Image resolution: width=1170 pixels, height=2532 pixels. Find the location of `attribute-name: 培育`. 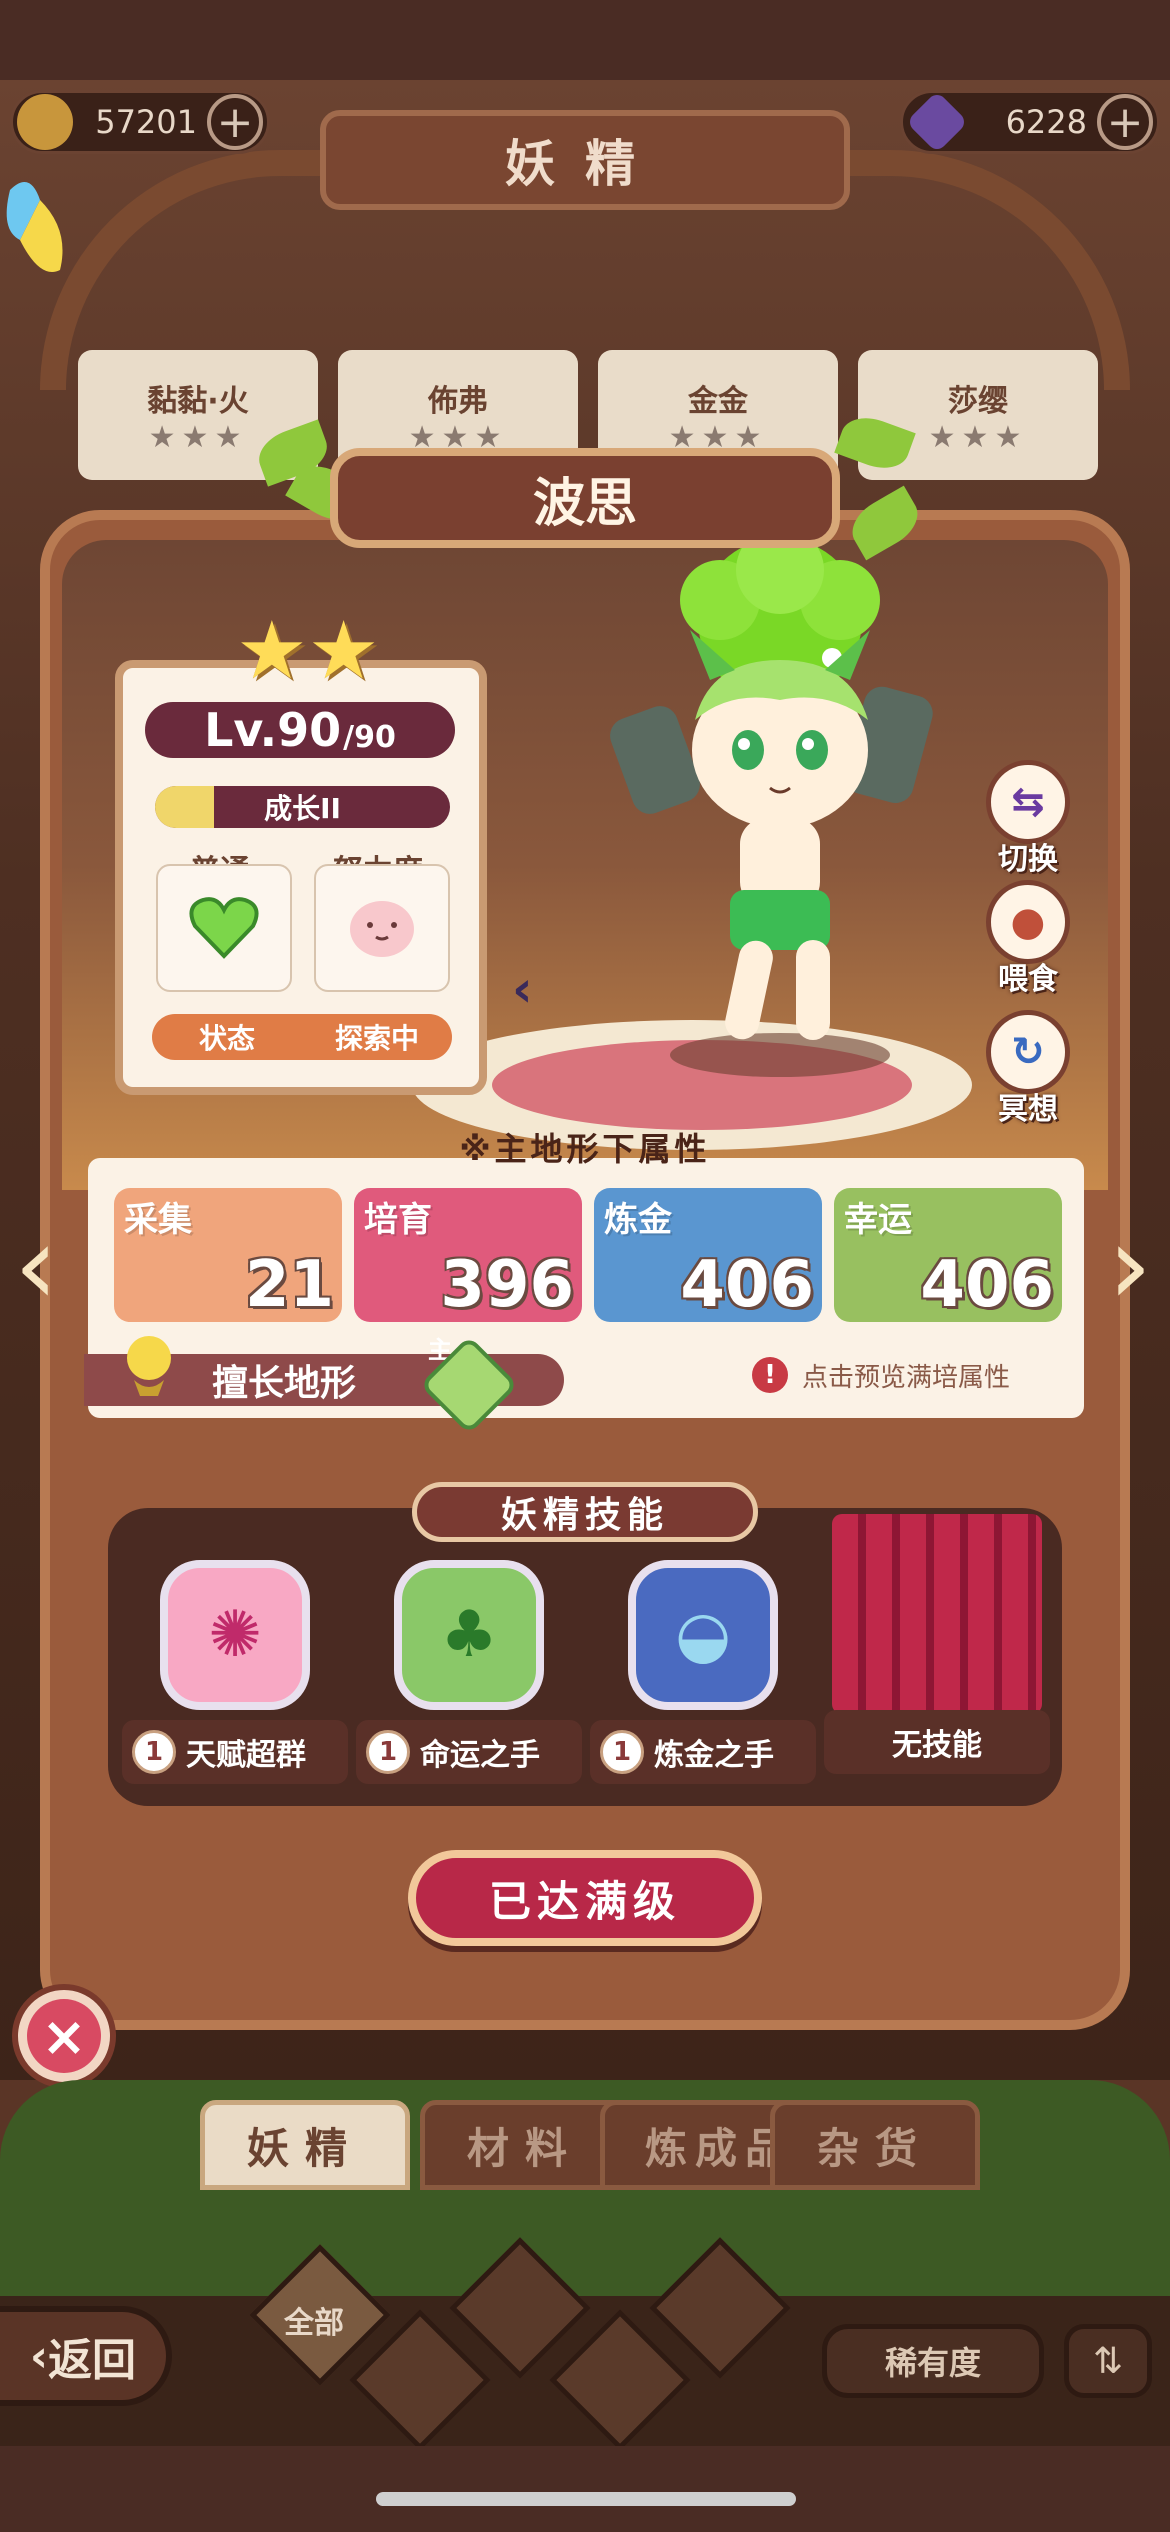

attribute-name: 培育 is located at coordinates (398, 1220).